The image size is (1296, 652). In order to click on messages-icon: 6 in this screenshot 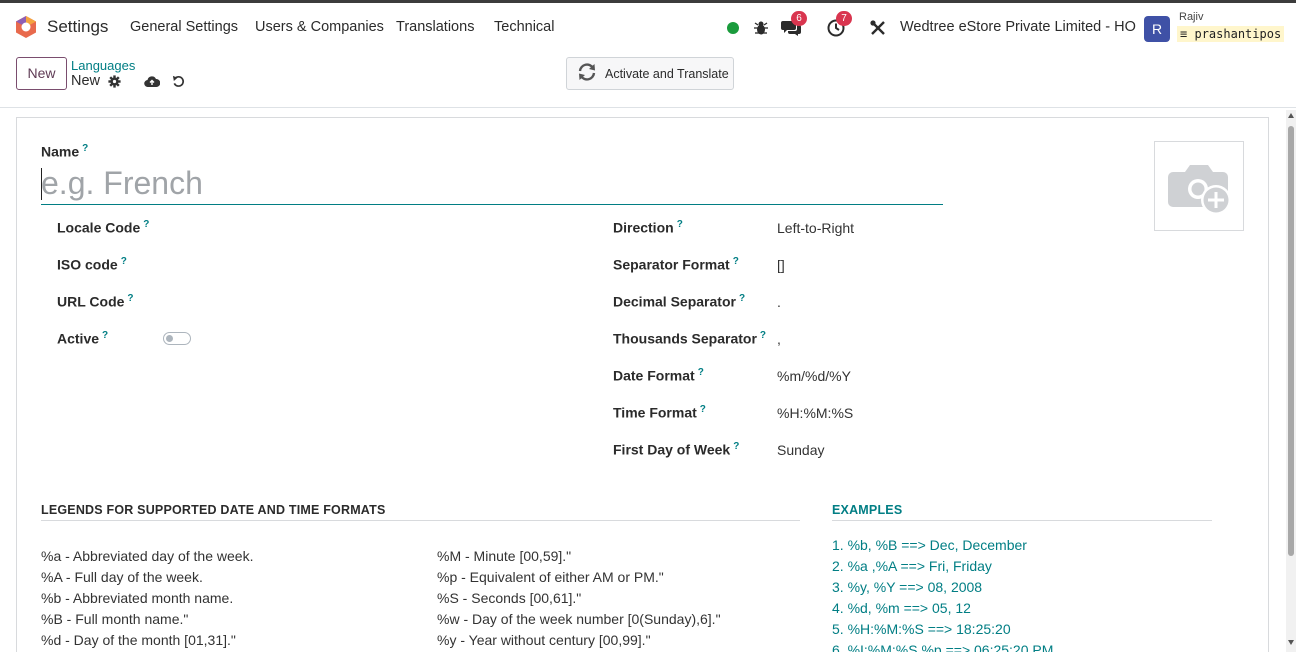, I will do `click(793, 25)`.